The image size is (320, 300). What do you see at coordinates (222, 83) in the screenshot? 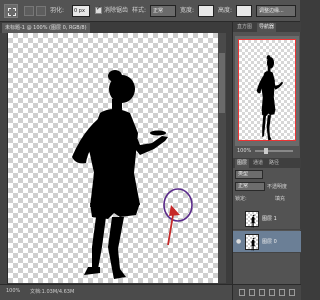
I see `scroll-thumb` at bounding box center [222, 83].